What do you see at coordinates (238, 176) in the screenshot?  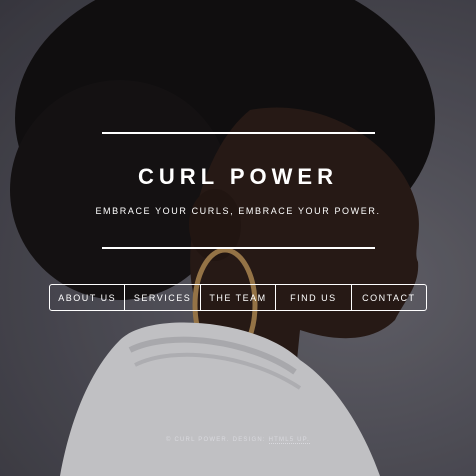 I see `site-title: CURL POWER` at bounding box center [238, 176].